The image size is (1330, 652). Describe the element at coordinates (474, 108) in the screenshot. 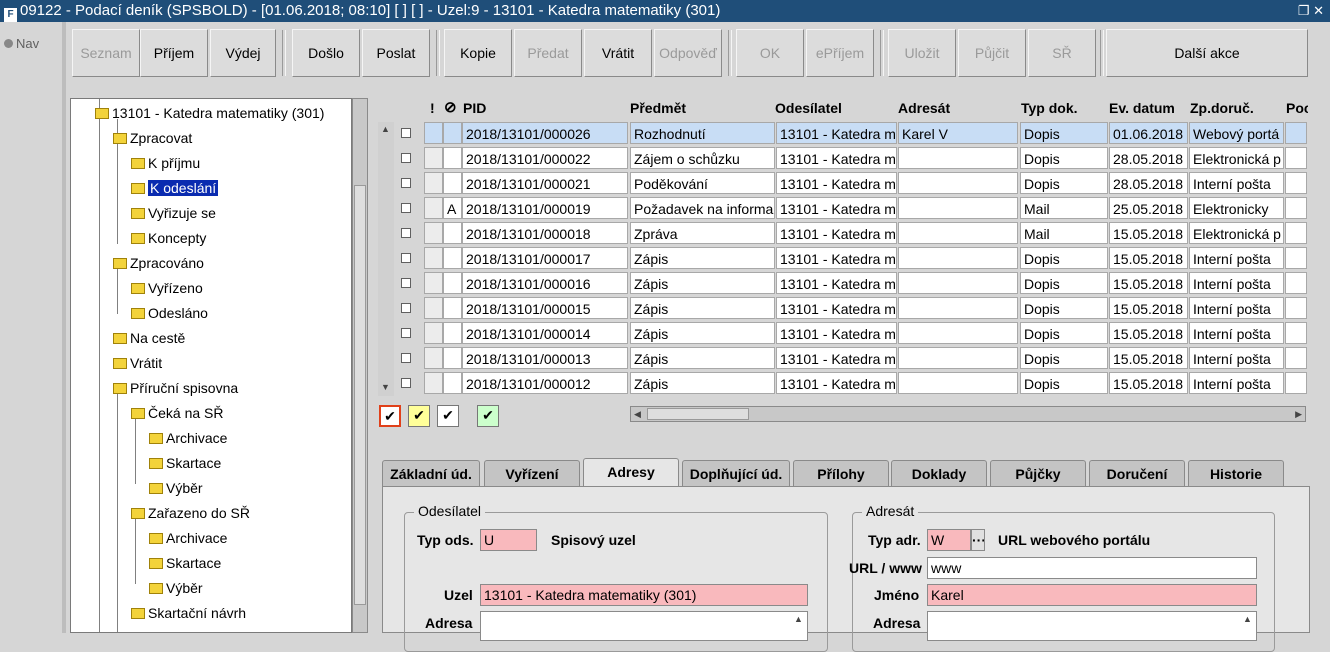

I see `col-header-pid: PID` at that location.